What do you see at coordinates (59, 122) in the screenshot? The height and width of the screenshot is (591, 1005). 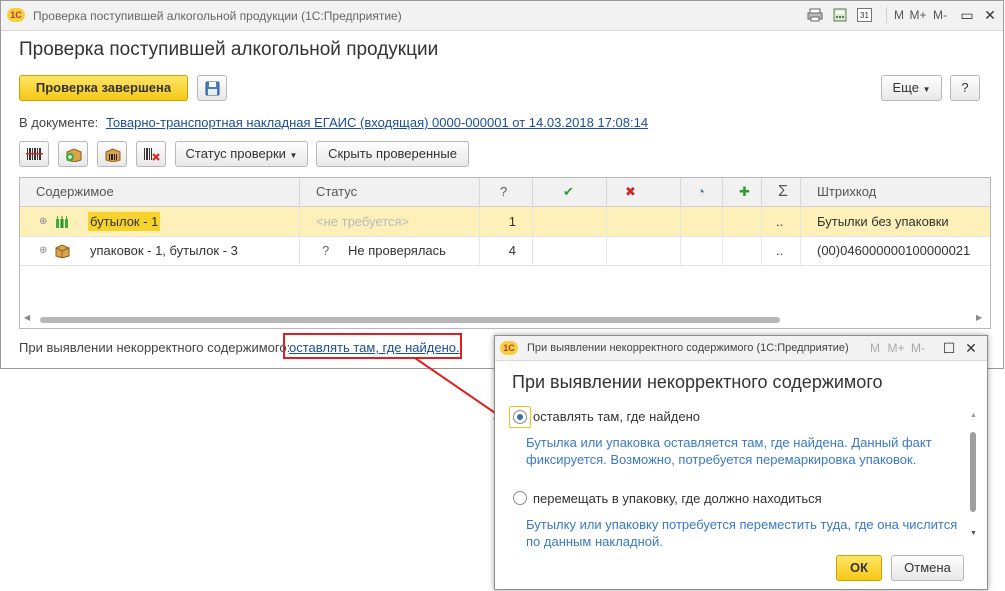 I see `document-label: В документе:` at bounding box center [59, 122].